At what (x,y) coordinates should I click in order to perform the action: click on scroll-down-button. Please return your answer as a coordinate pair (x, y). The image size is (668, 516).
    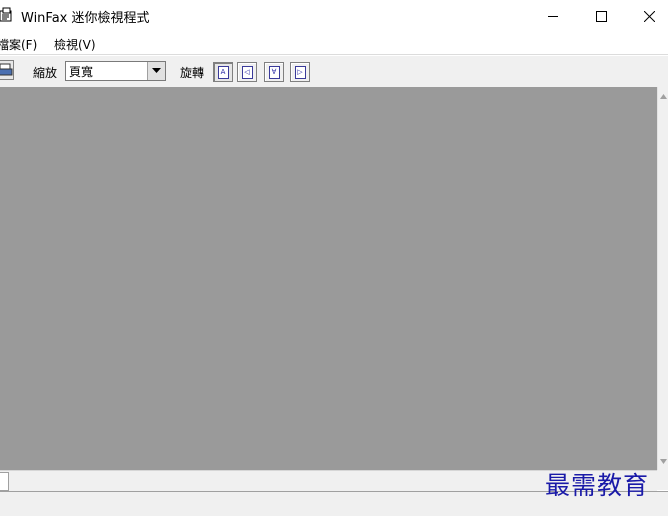
    Looking at the image, I should click on (663, 461).